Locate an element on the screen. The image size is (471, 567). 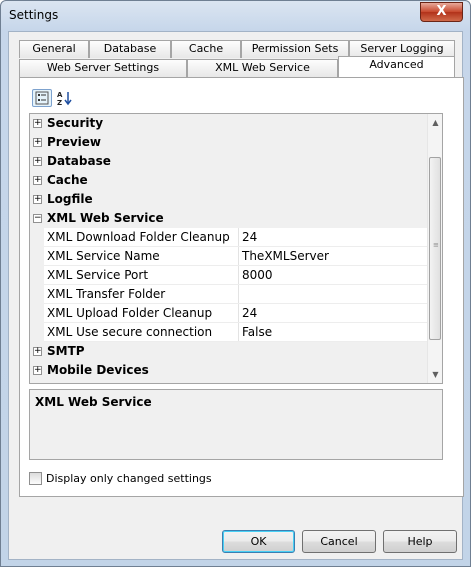
close-button: X is located at coordinates (441, 12).